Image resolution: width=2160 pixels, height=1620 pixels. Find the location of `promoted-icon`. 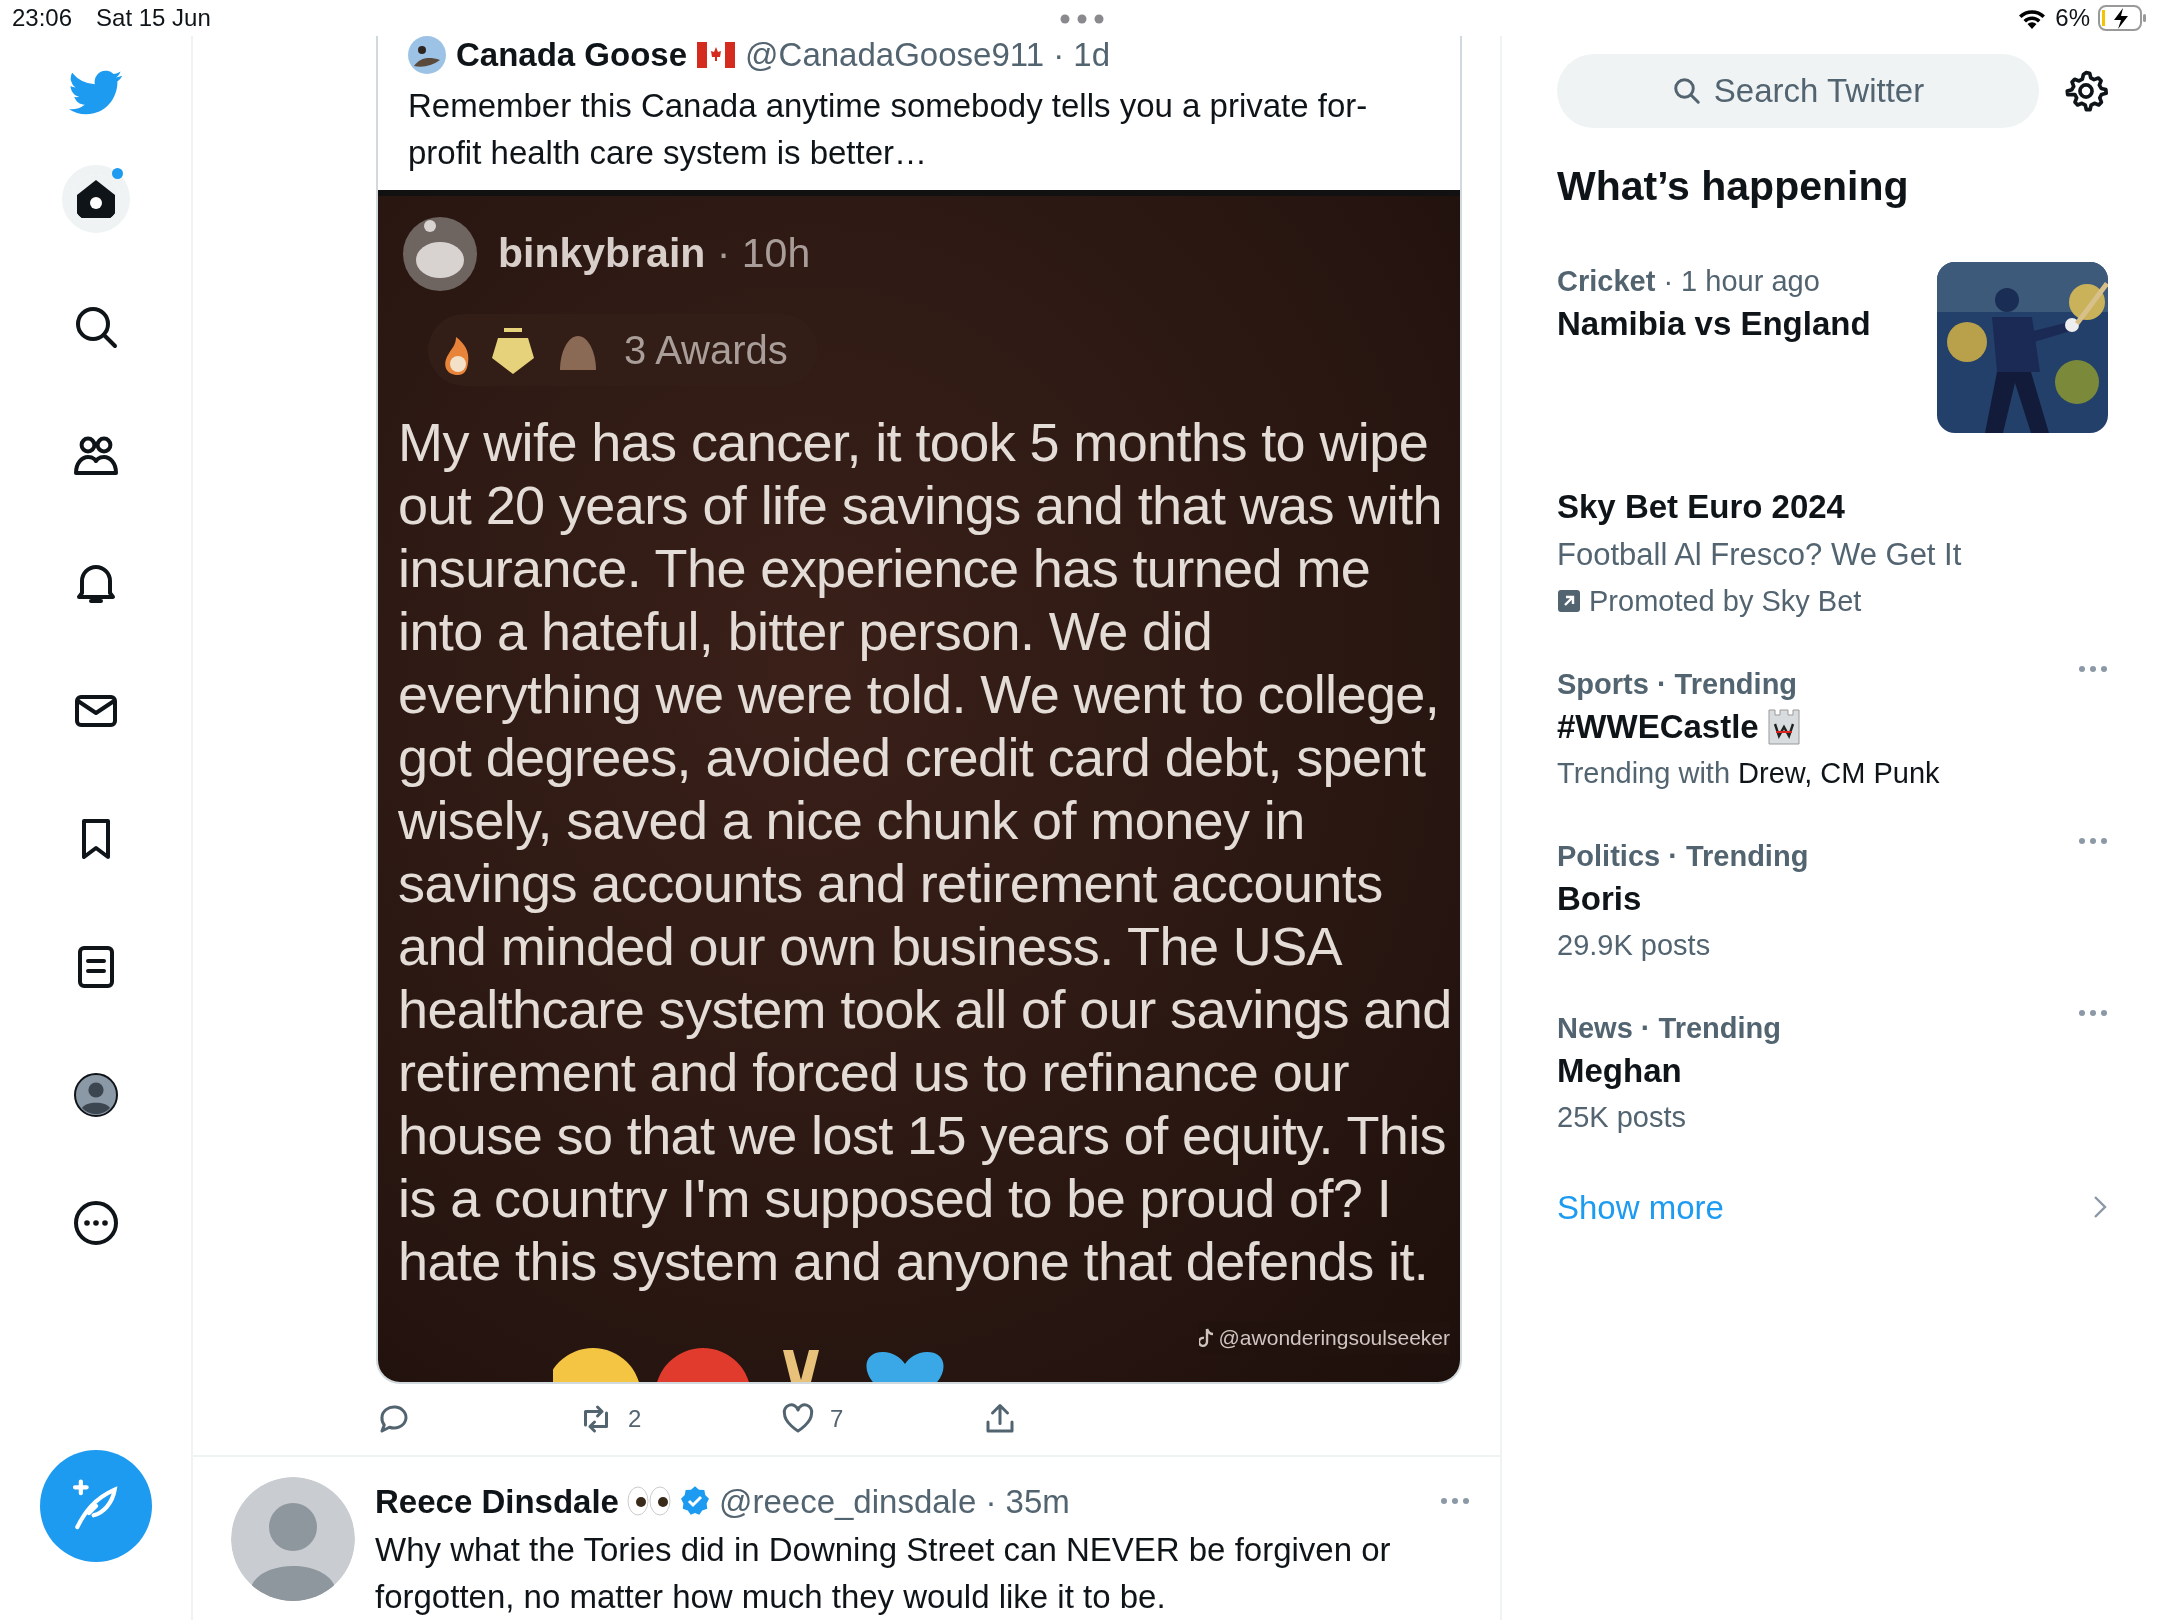

promoted-icon is located at coordinates (1569, 600).